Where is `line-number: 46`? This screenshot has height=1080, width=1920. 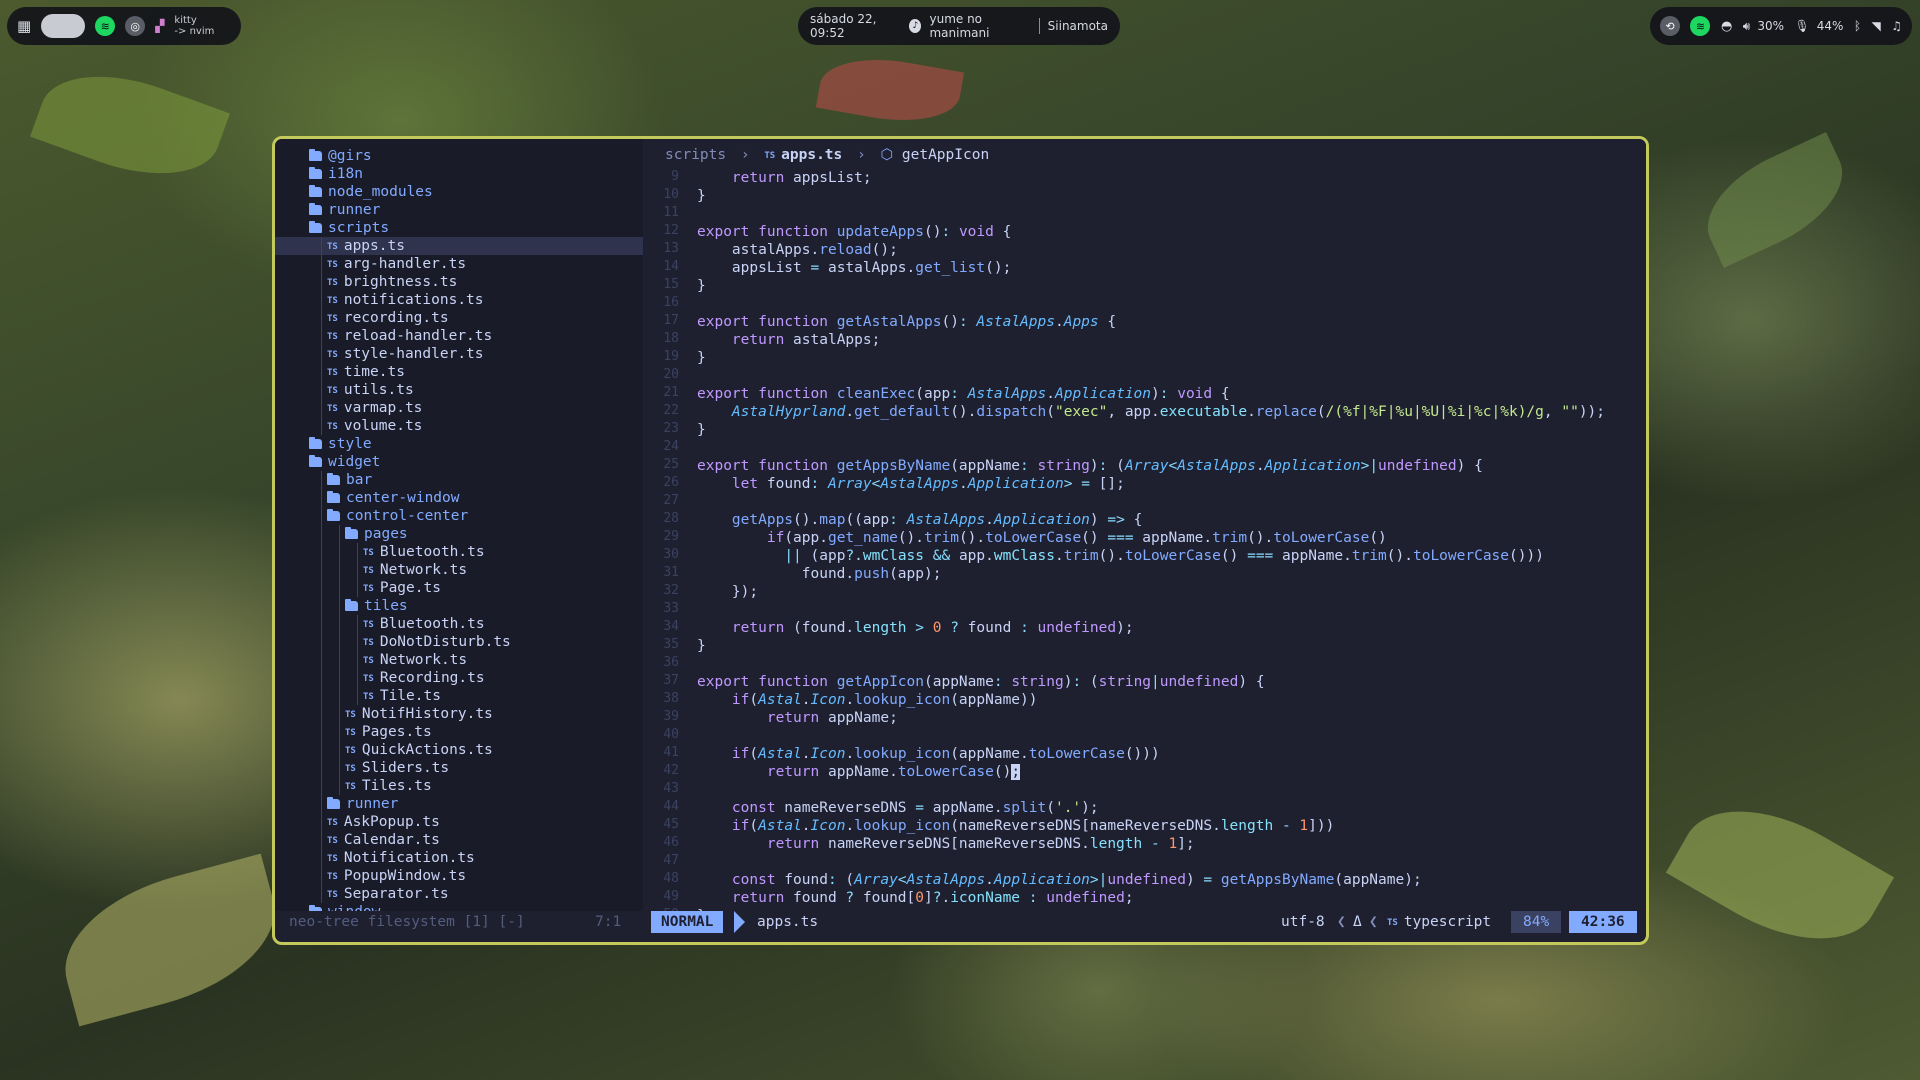
line-number: 46 is located at coordinates (671, 842).